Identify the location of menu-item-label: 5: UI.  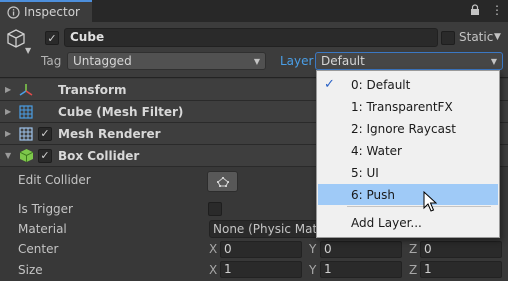
(365, 172).